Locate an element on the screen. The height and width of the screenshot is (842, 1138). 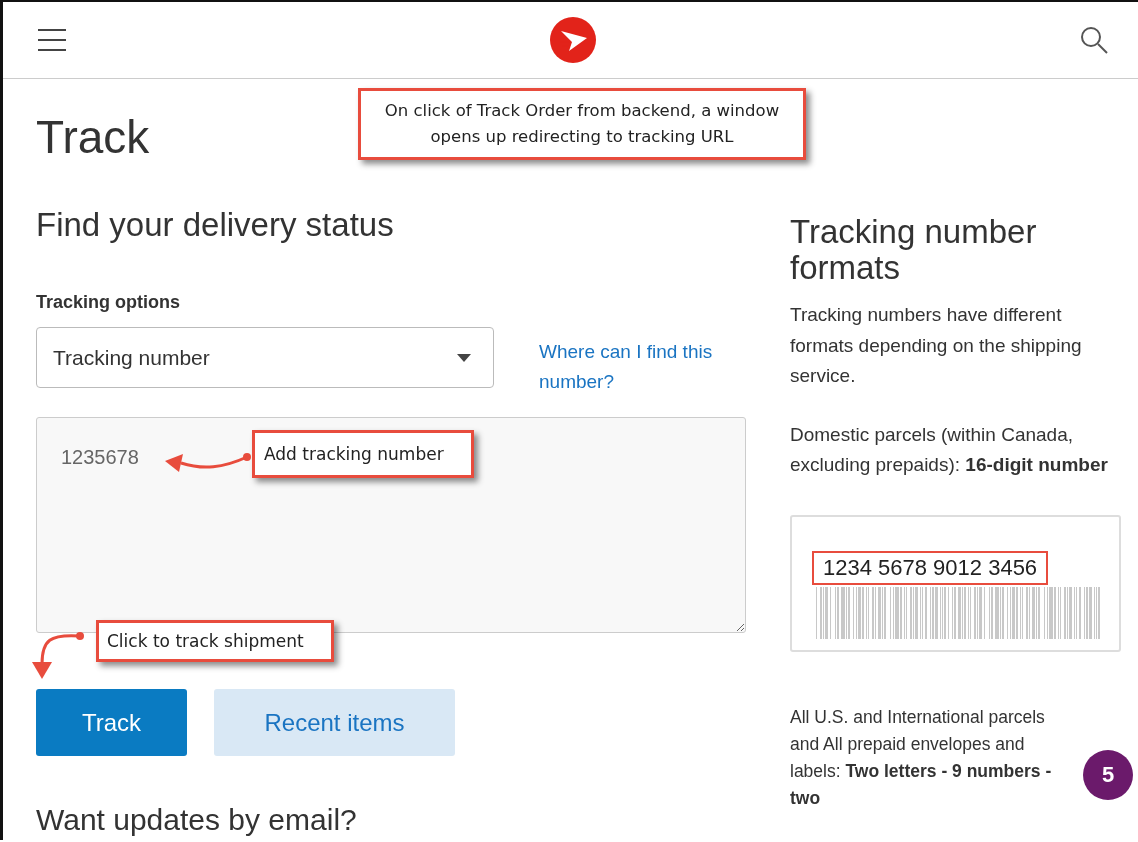
field-label: Tracking options is located at coordinates (109, 302).